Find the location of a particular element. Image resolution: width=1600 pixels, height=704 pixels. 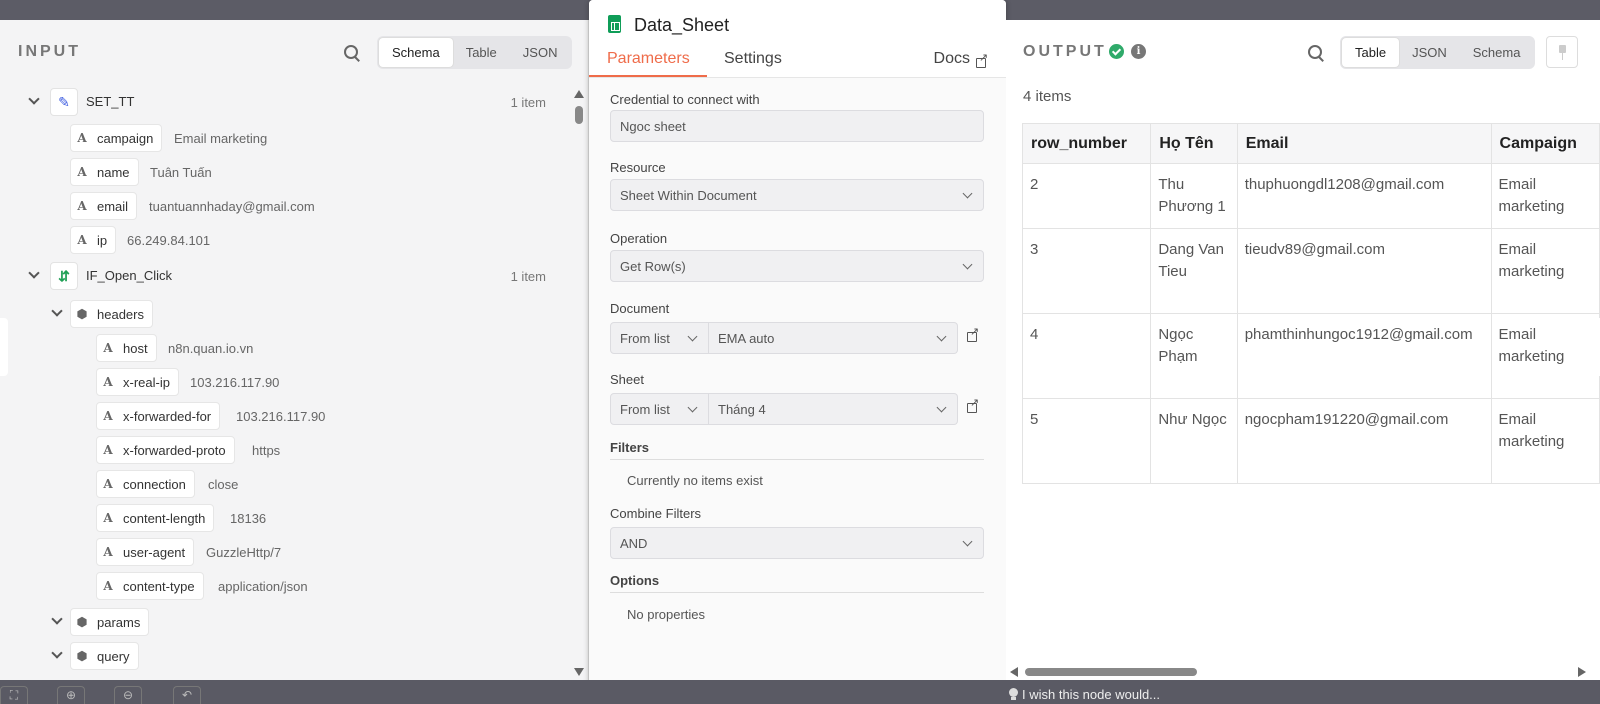

filters-empty-text: Currently no items exist is located at coordinates (695, 480).